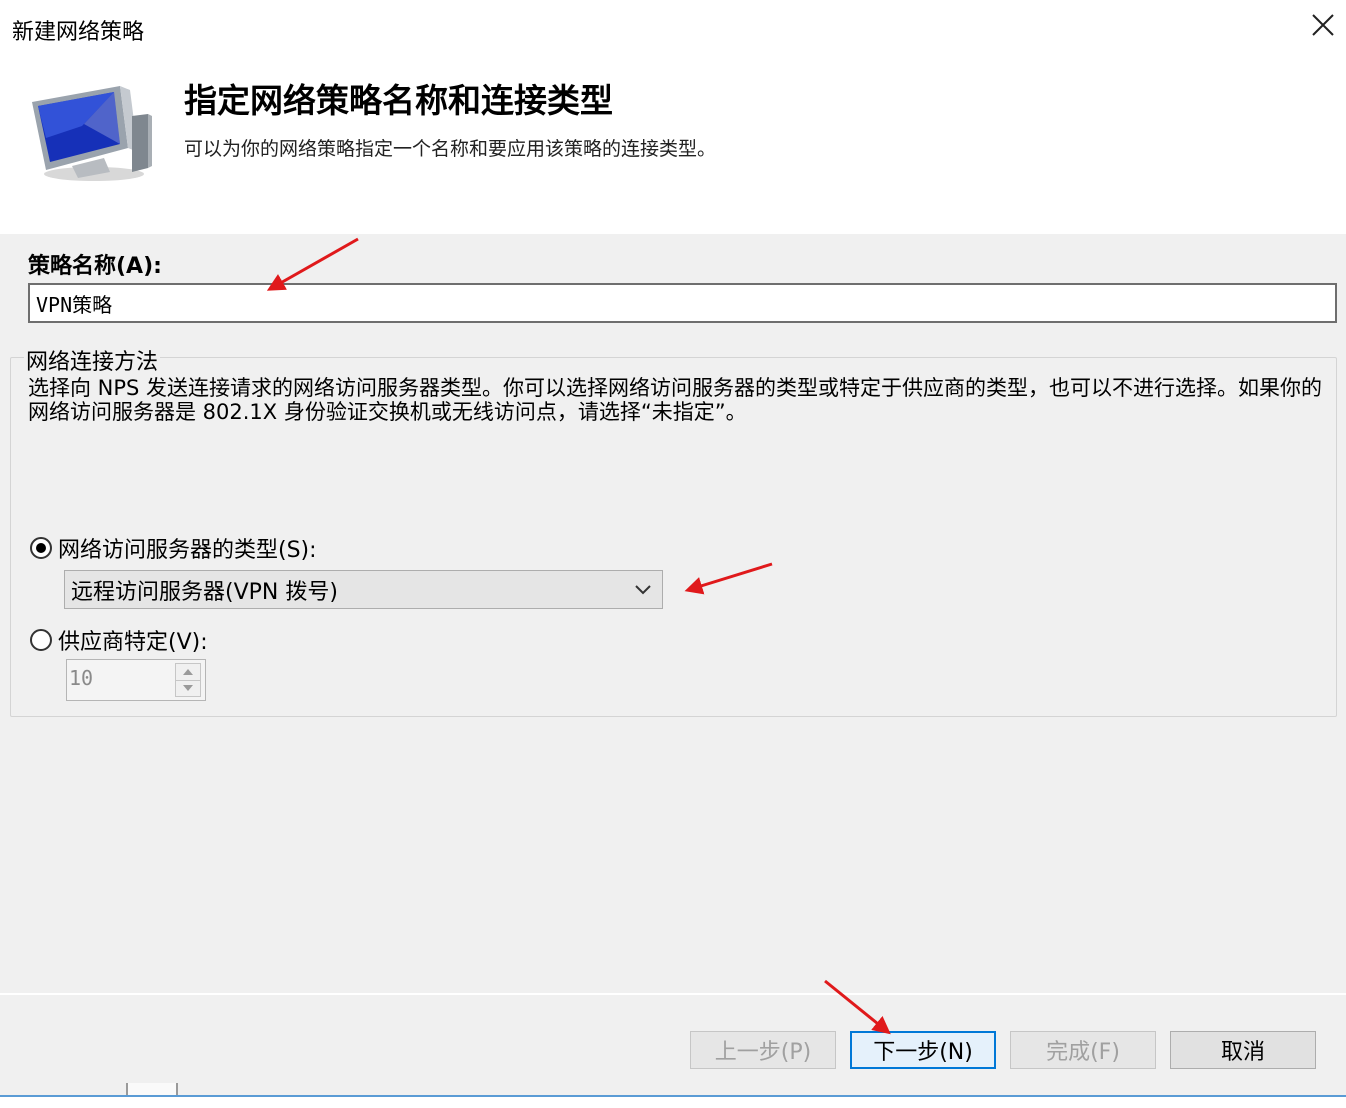 The height and width of the screenshot is (1108, 1346). I want to click on annotation-arrow-policy-name, so click(312, 264).